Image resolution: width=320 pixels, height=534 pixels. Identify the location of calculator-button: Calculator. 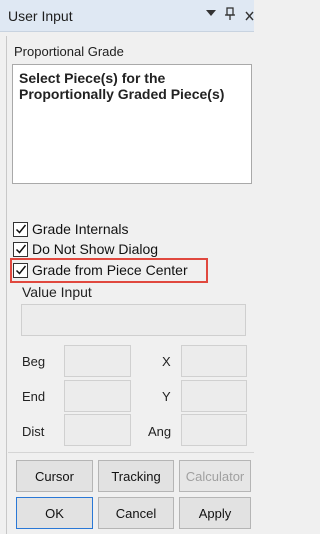
(215, 476).